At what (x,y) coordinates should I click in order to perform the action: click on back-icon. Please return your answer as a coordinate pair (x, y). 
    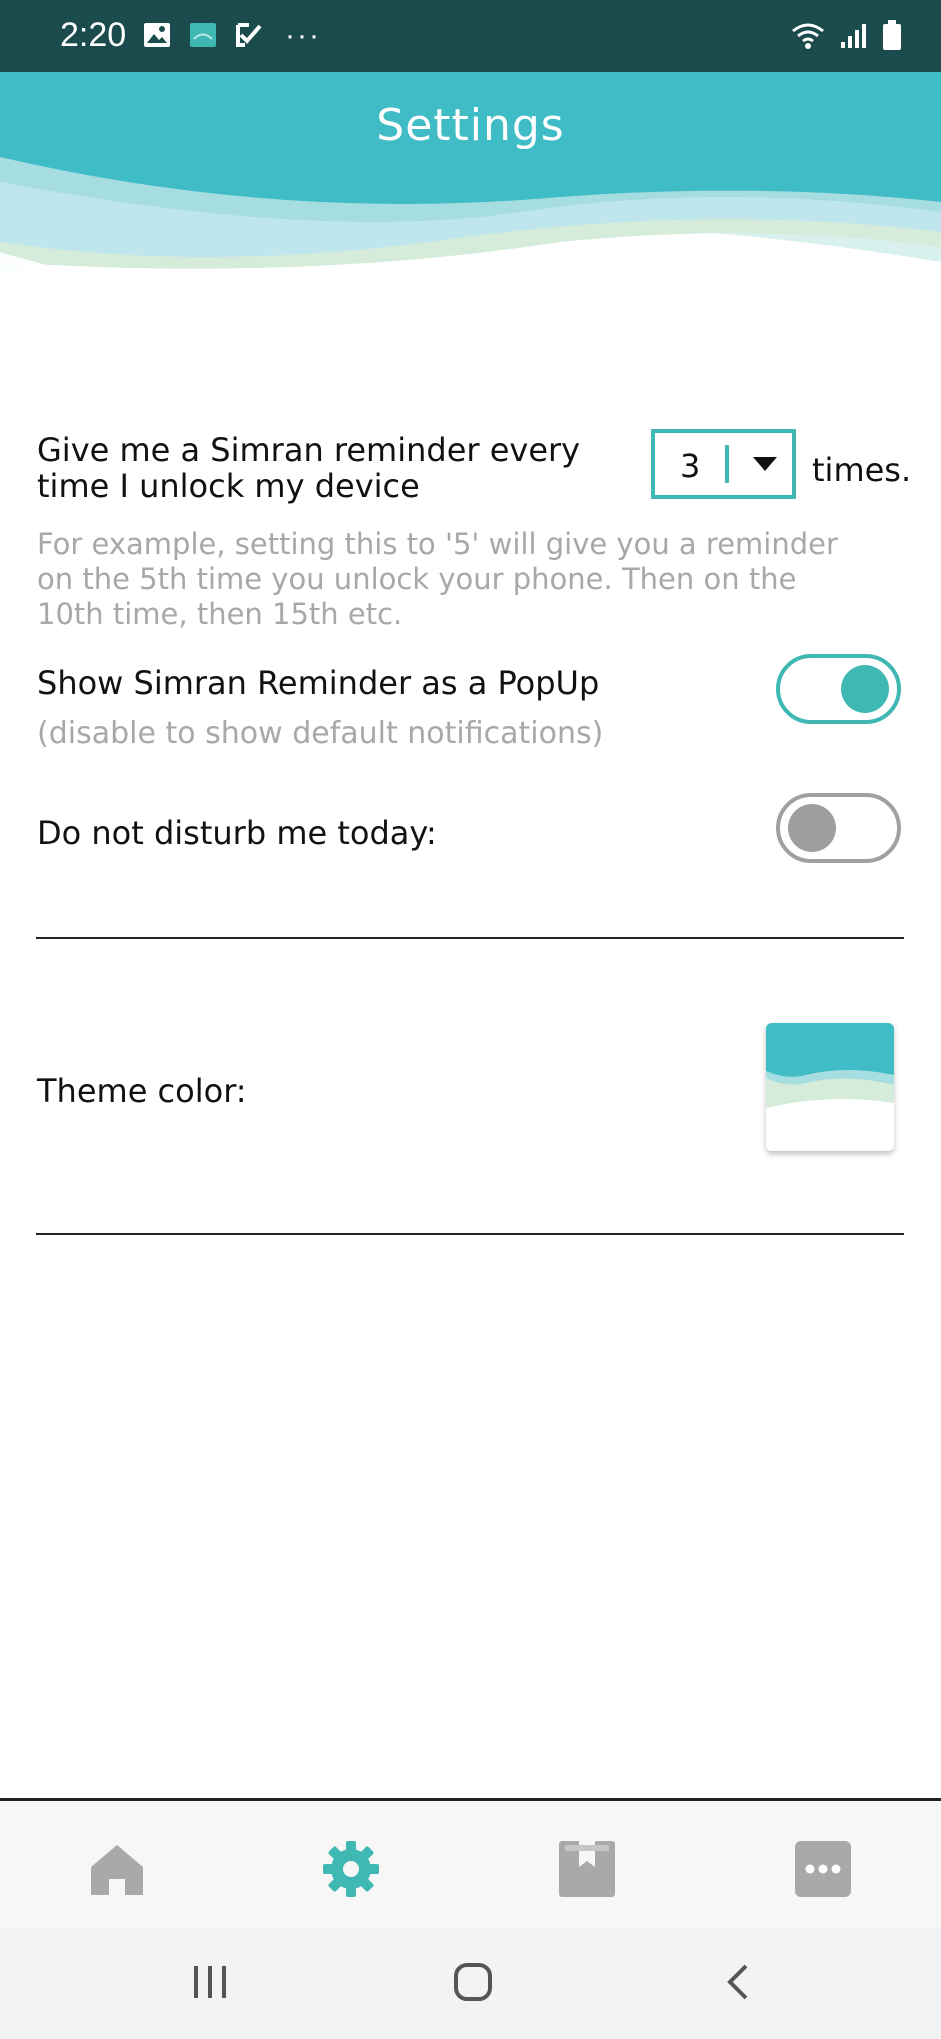
    Looking at the image, I should click on (738, 1984).